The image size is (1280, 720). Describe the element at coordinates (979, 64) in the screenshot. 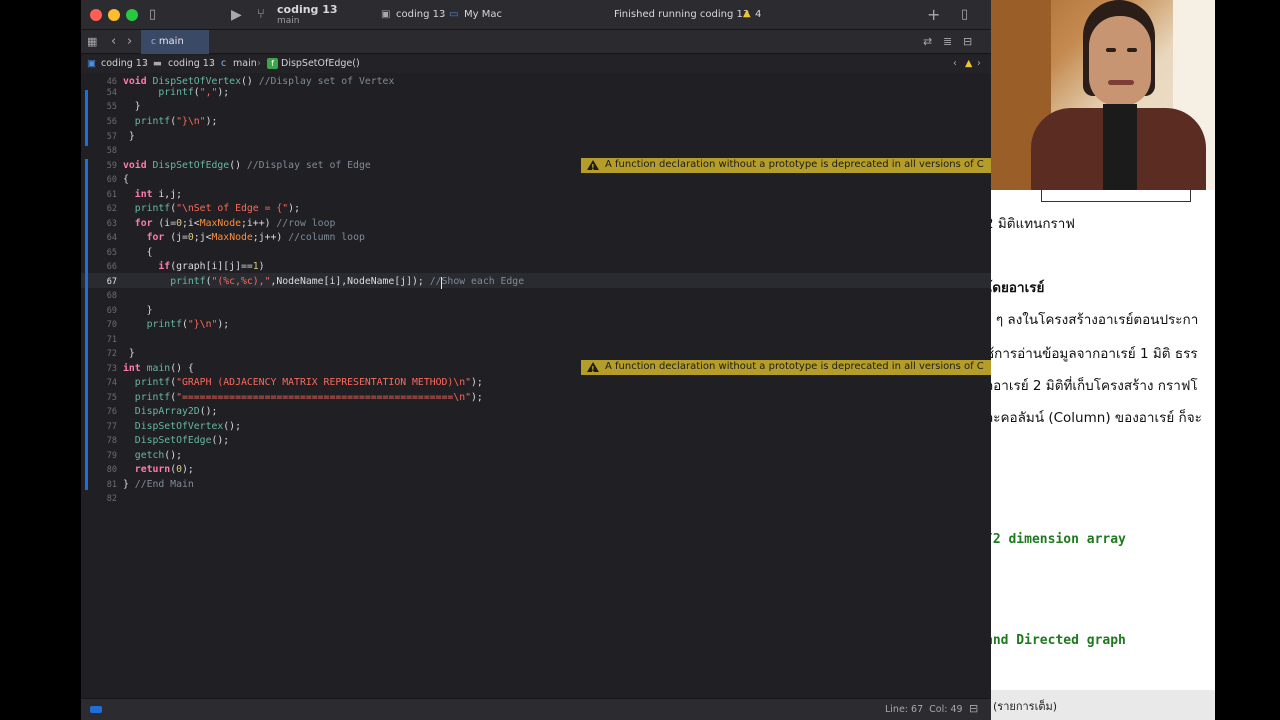

I see `next-issue-icon: ›` at that location.